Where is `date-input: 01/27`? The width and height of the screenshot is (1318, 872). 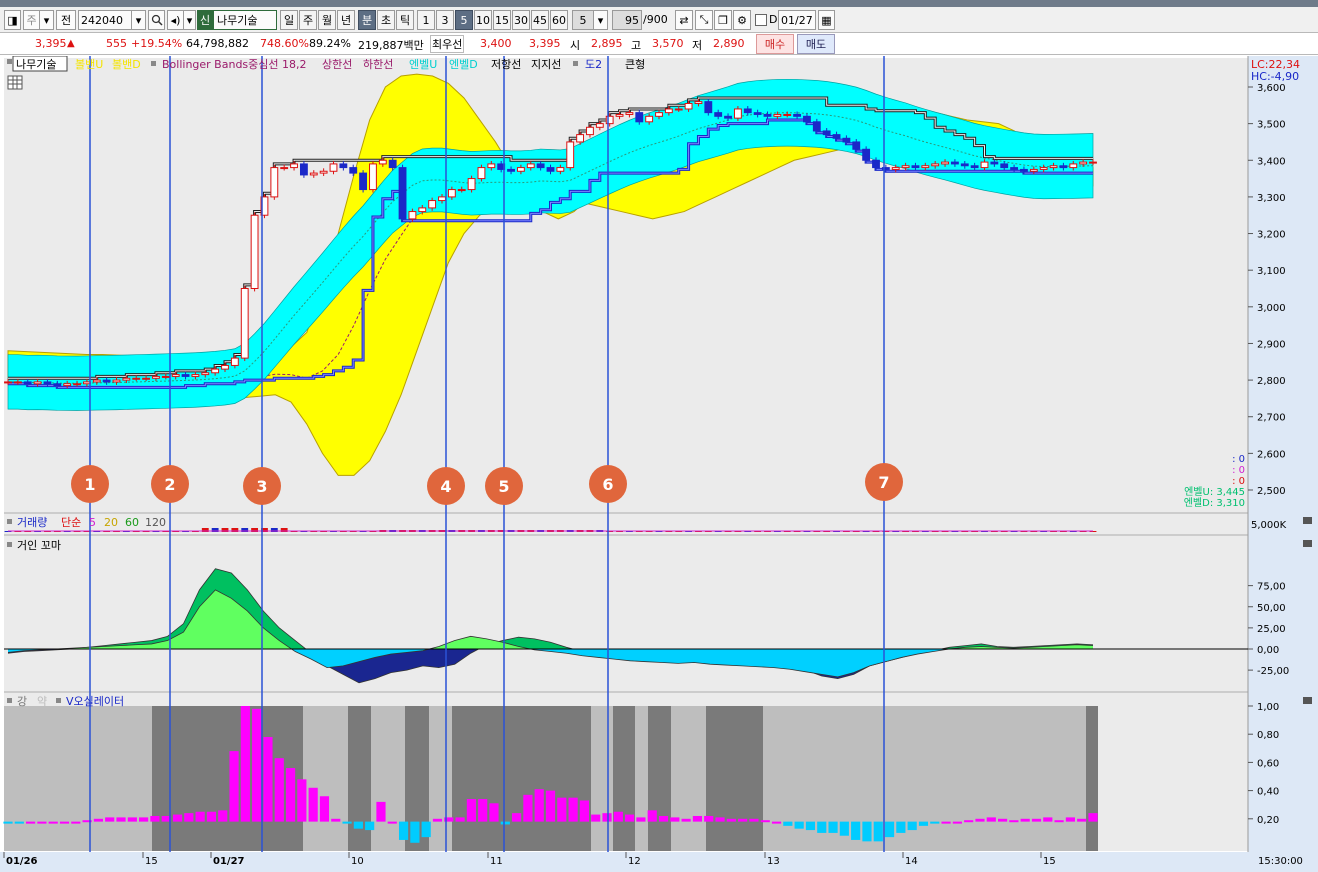 date-input: 01/27 is located at coordinates (797, 20).